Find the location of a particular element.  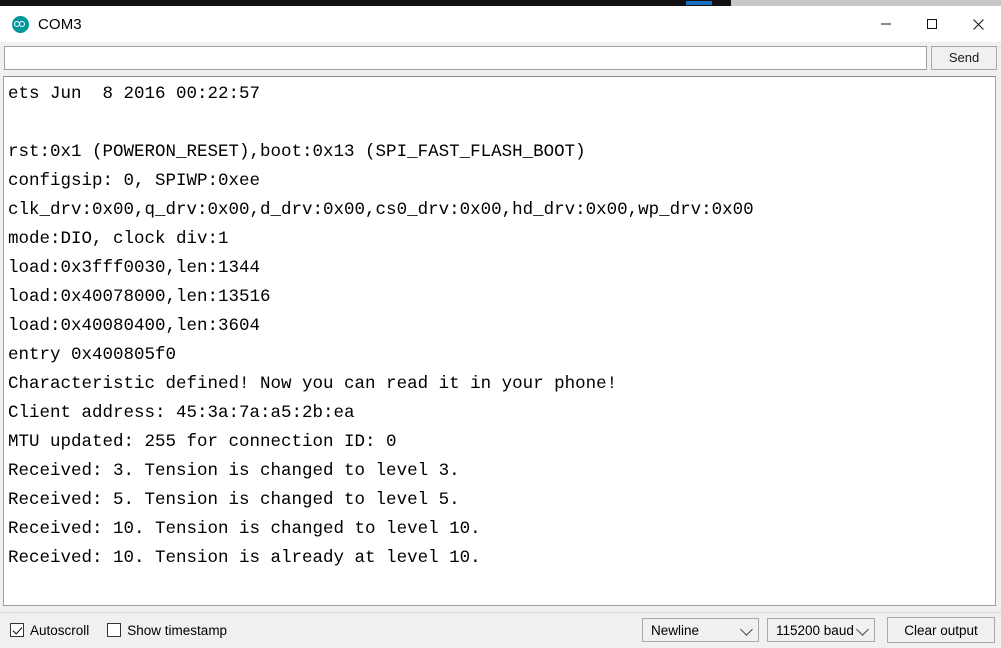

send-row: Send is located at coordinates (500, 58).